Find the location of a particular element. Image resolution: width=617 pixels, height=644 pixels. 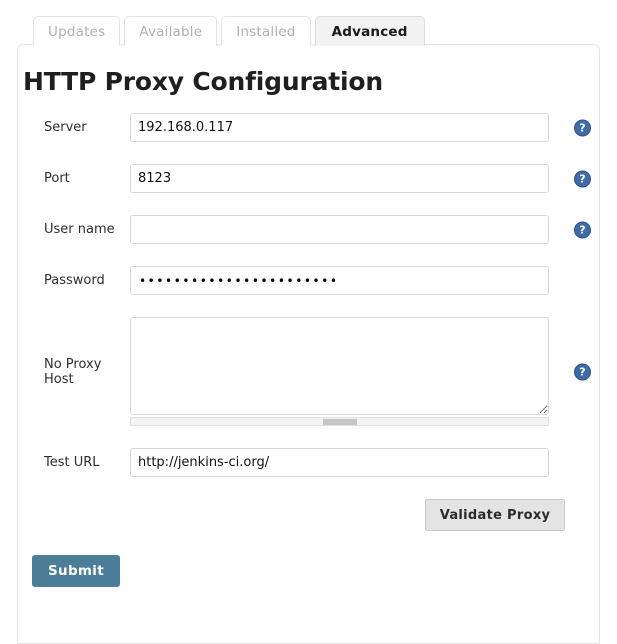

tab-strip: Updates Available Installed Advanced is located at coordinates (231, 30).